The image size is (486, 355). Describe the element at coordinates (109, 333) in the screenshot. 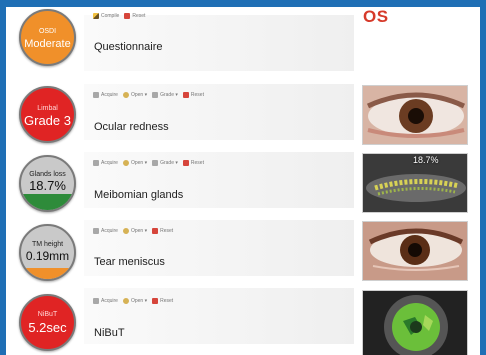

I see `row-label: NiBuT` at that location.